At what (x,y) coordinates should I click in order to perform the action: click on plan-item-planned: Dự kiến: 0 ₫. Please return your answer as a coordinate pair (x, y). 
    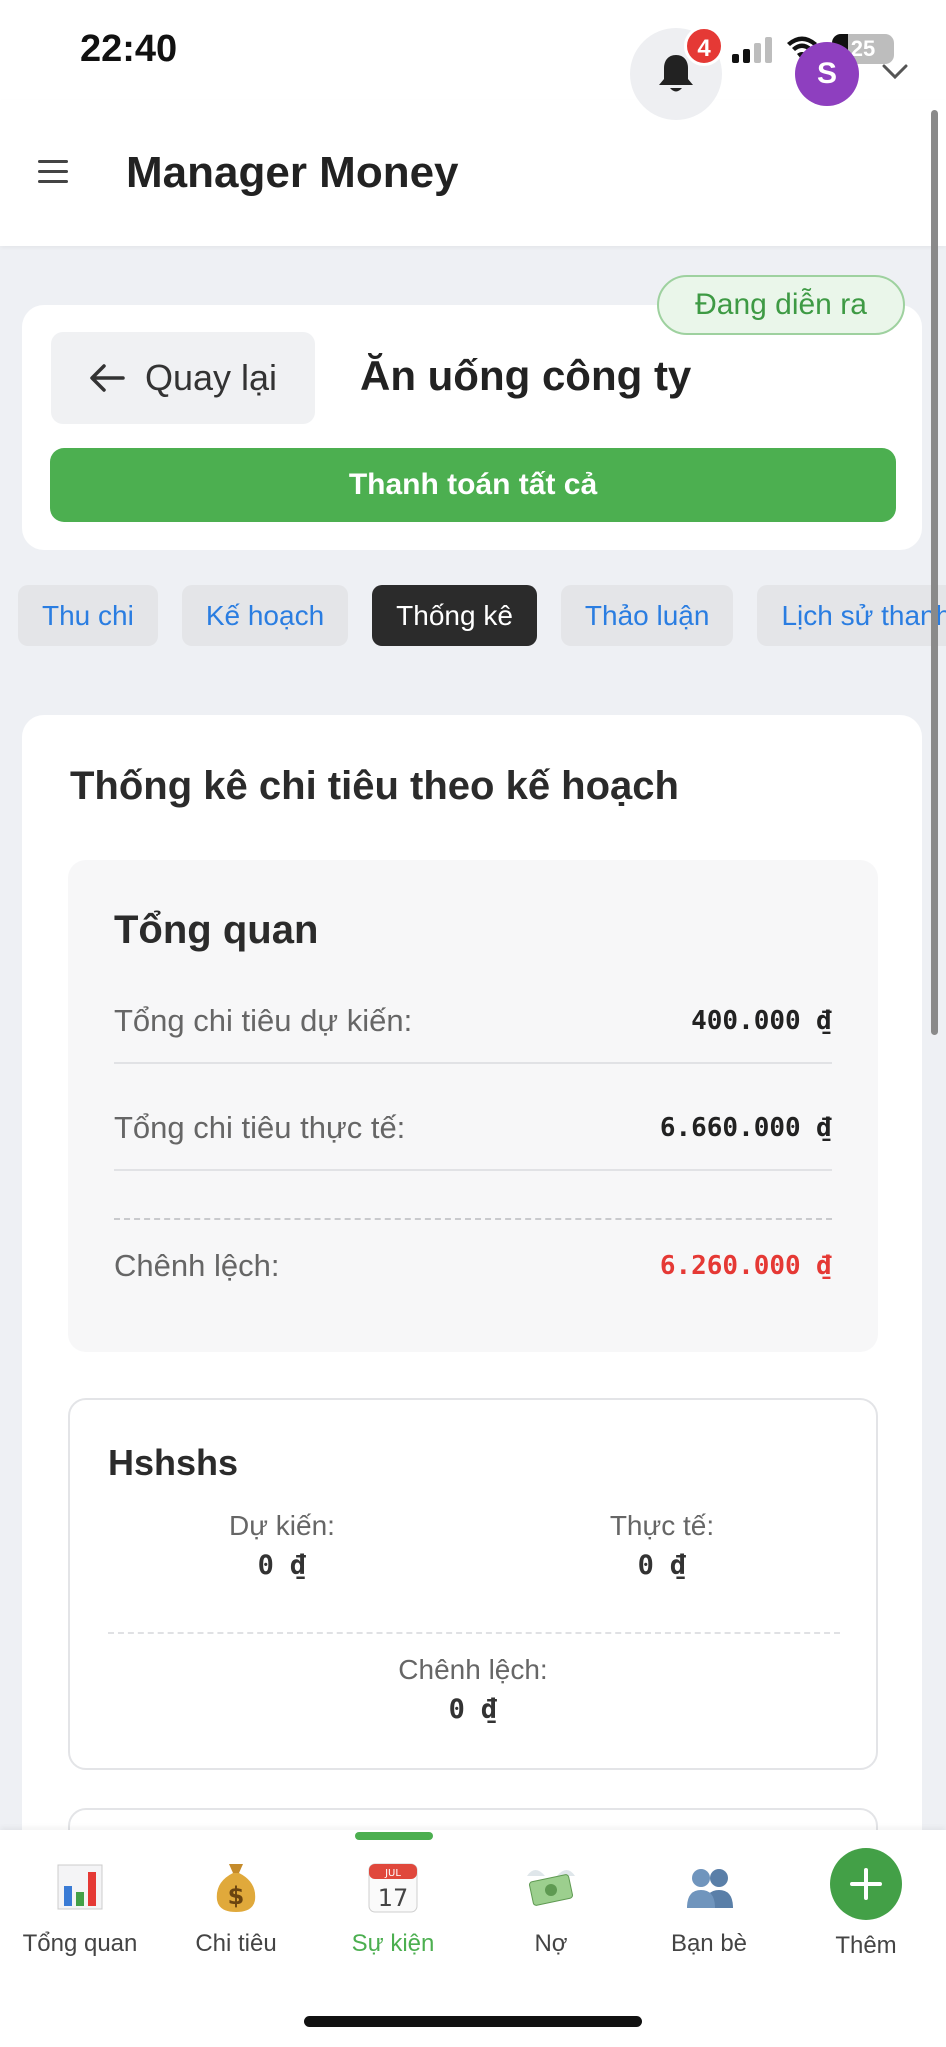
    Looking at the image, I should click on (282, 1545).